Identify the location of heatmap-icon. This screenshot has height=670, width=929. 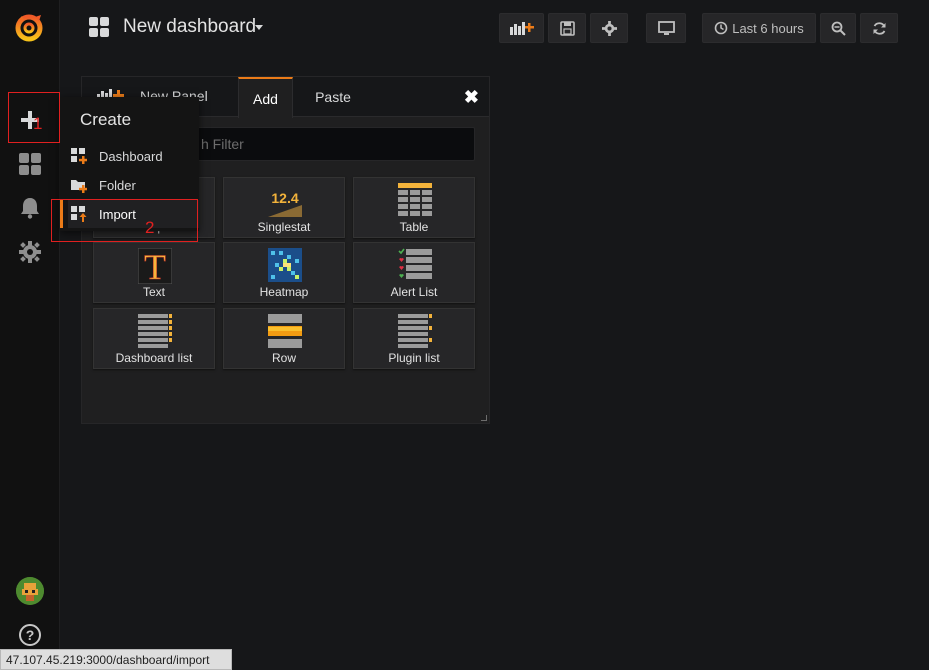
(285, 265).